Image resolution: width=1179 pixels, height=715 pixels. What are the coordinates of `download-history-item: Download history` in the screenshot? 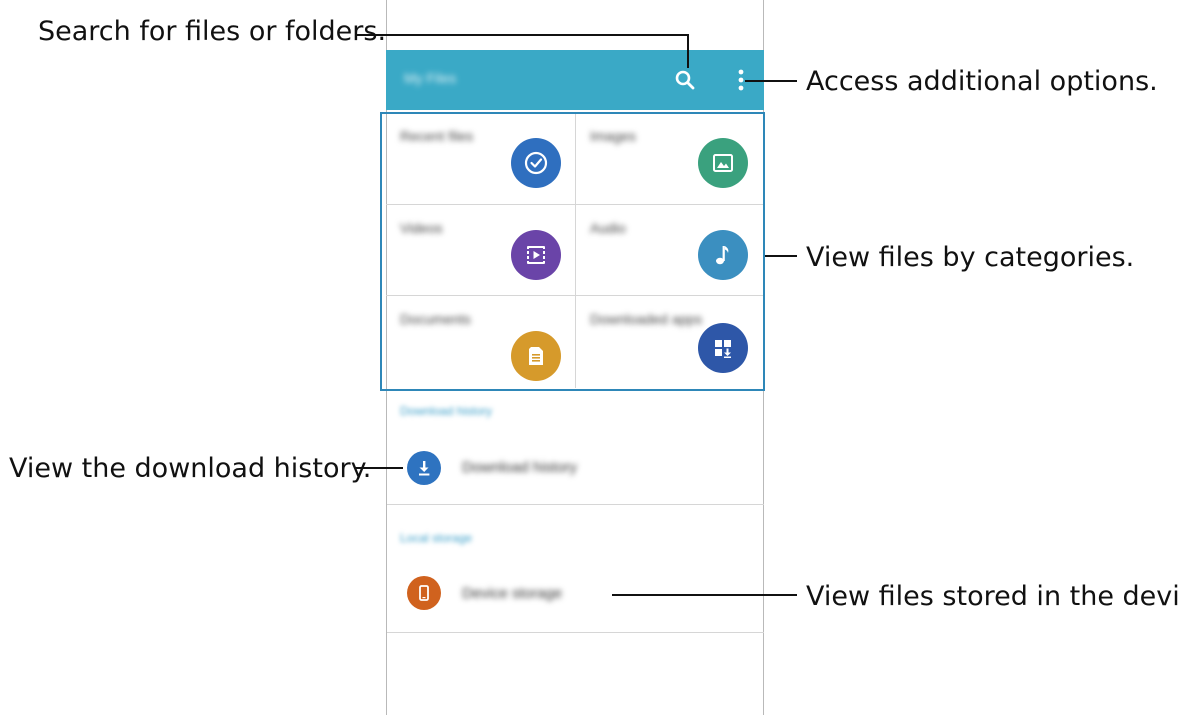 It's located at (519, 467).